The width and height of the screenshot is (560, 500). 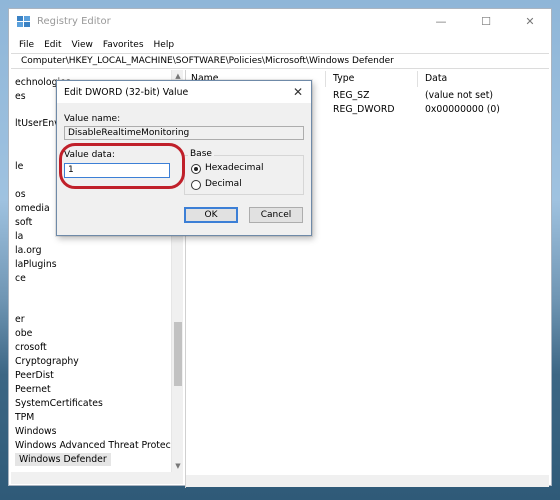 I want to click on ok-button: OK, so click(x=211, y=215).